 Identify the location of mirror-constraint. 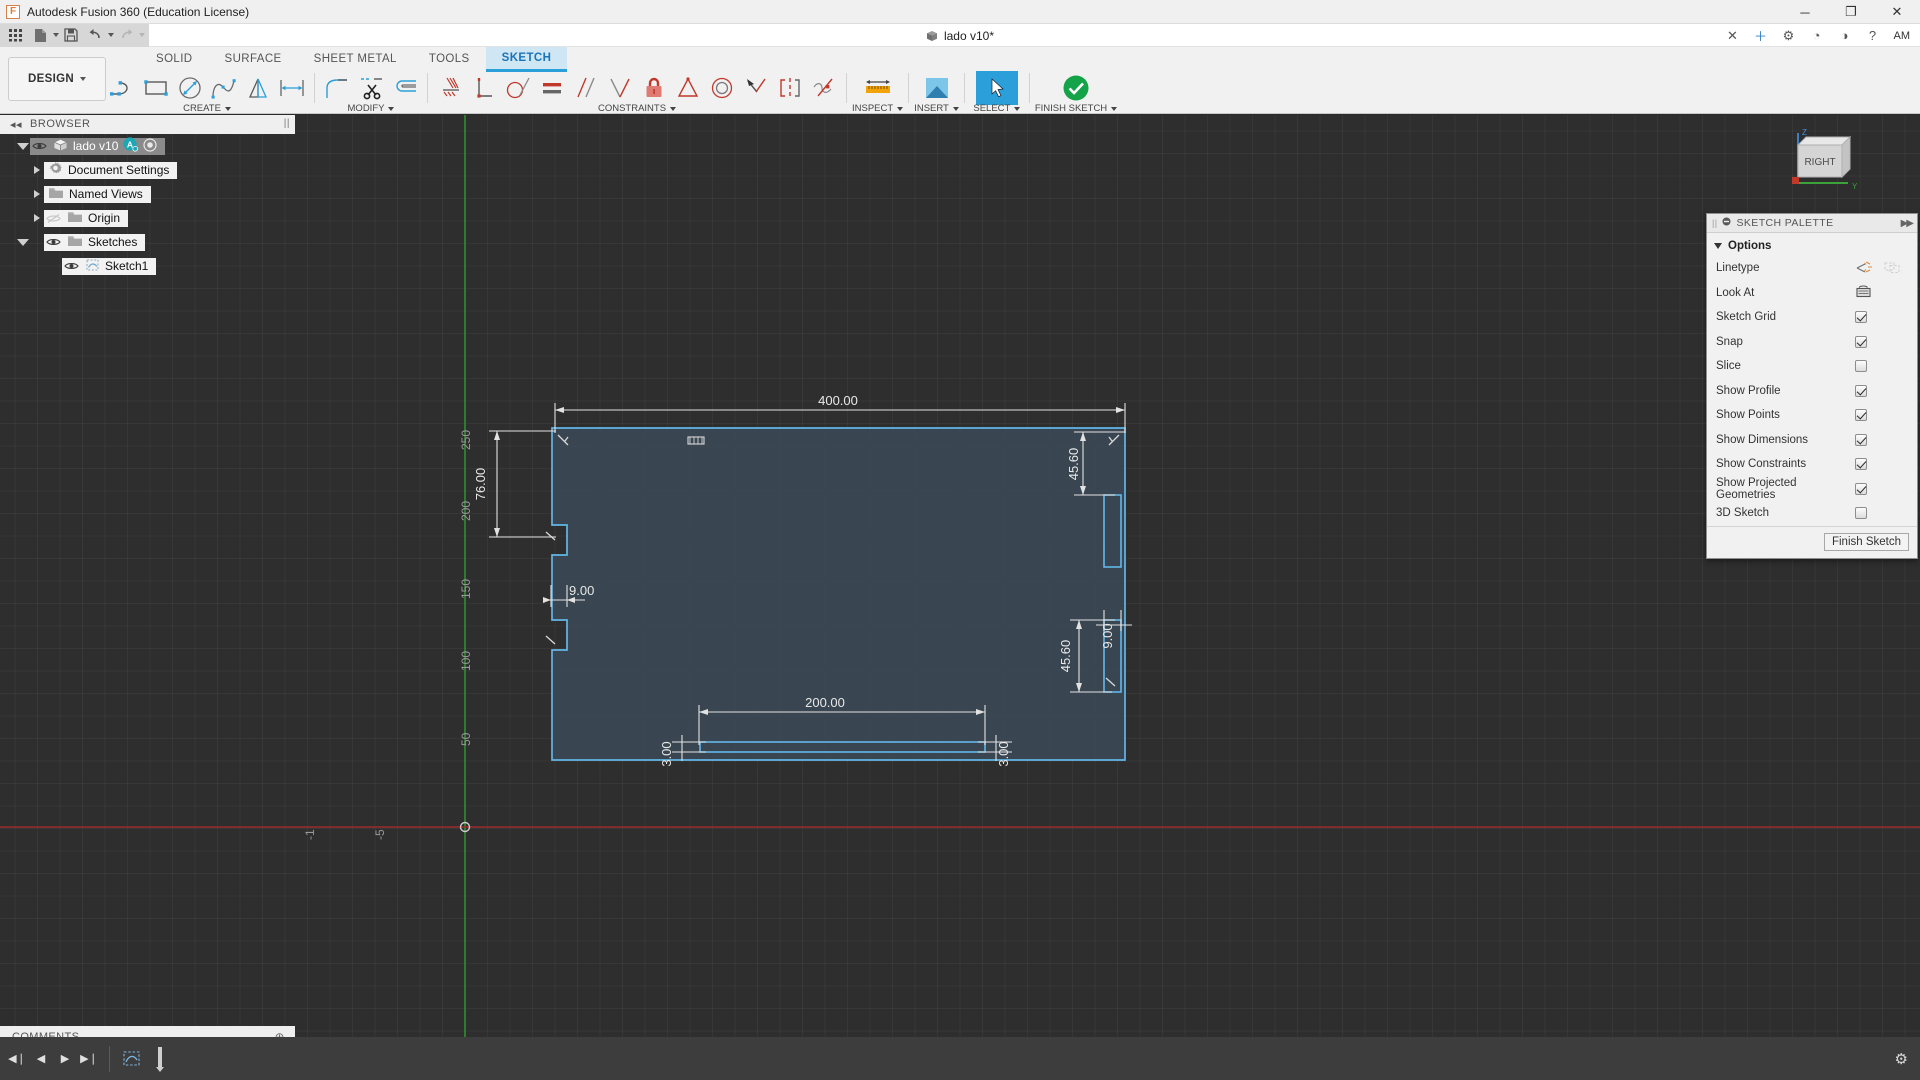
(790, 88).